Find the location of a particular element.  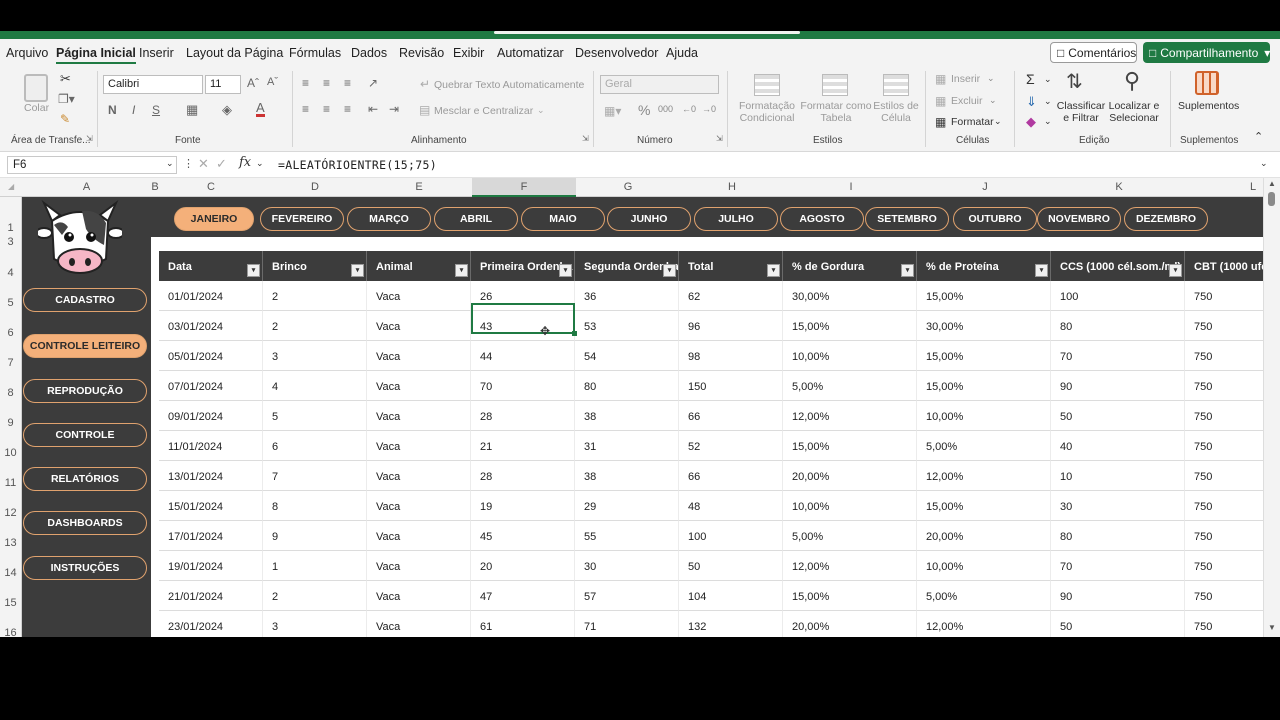

row-header: 6 is located at coordinates (10, 333).